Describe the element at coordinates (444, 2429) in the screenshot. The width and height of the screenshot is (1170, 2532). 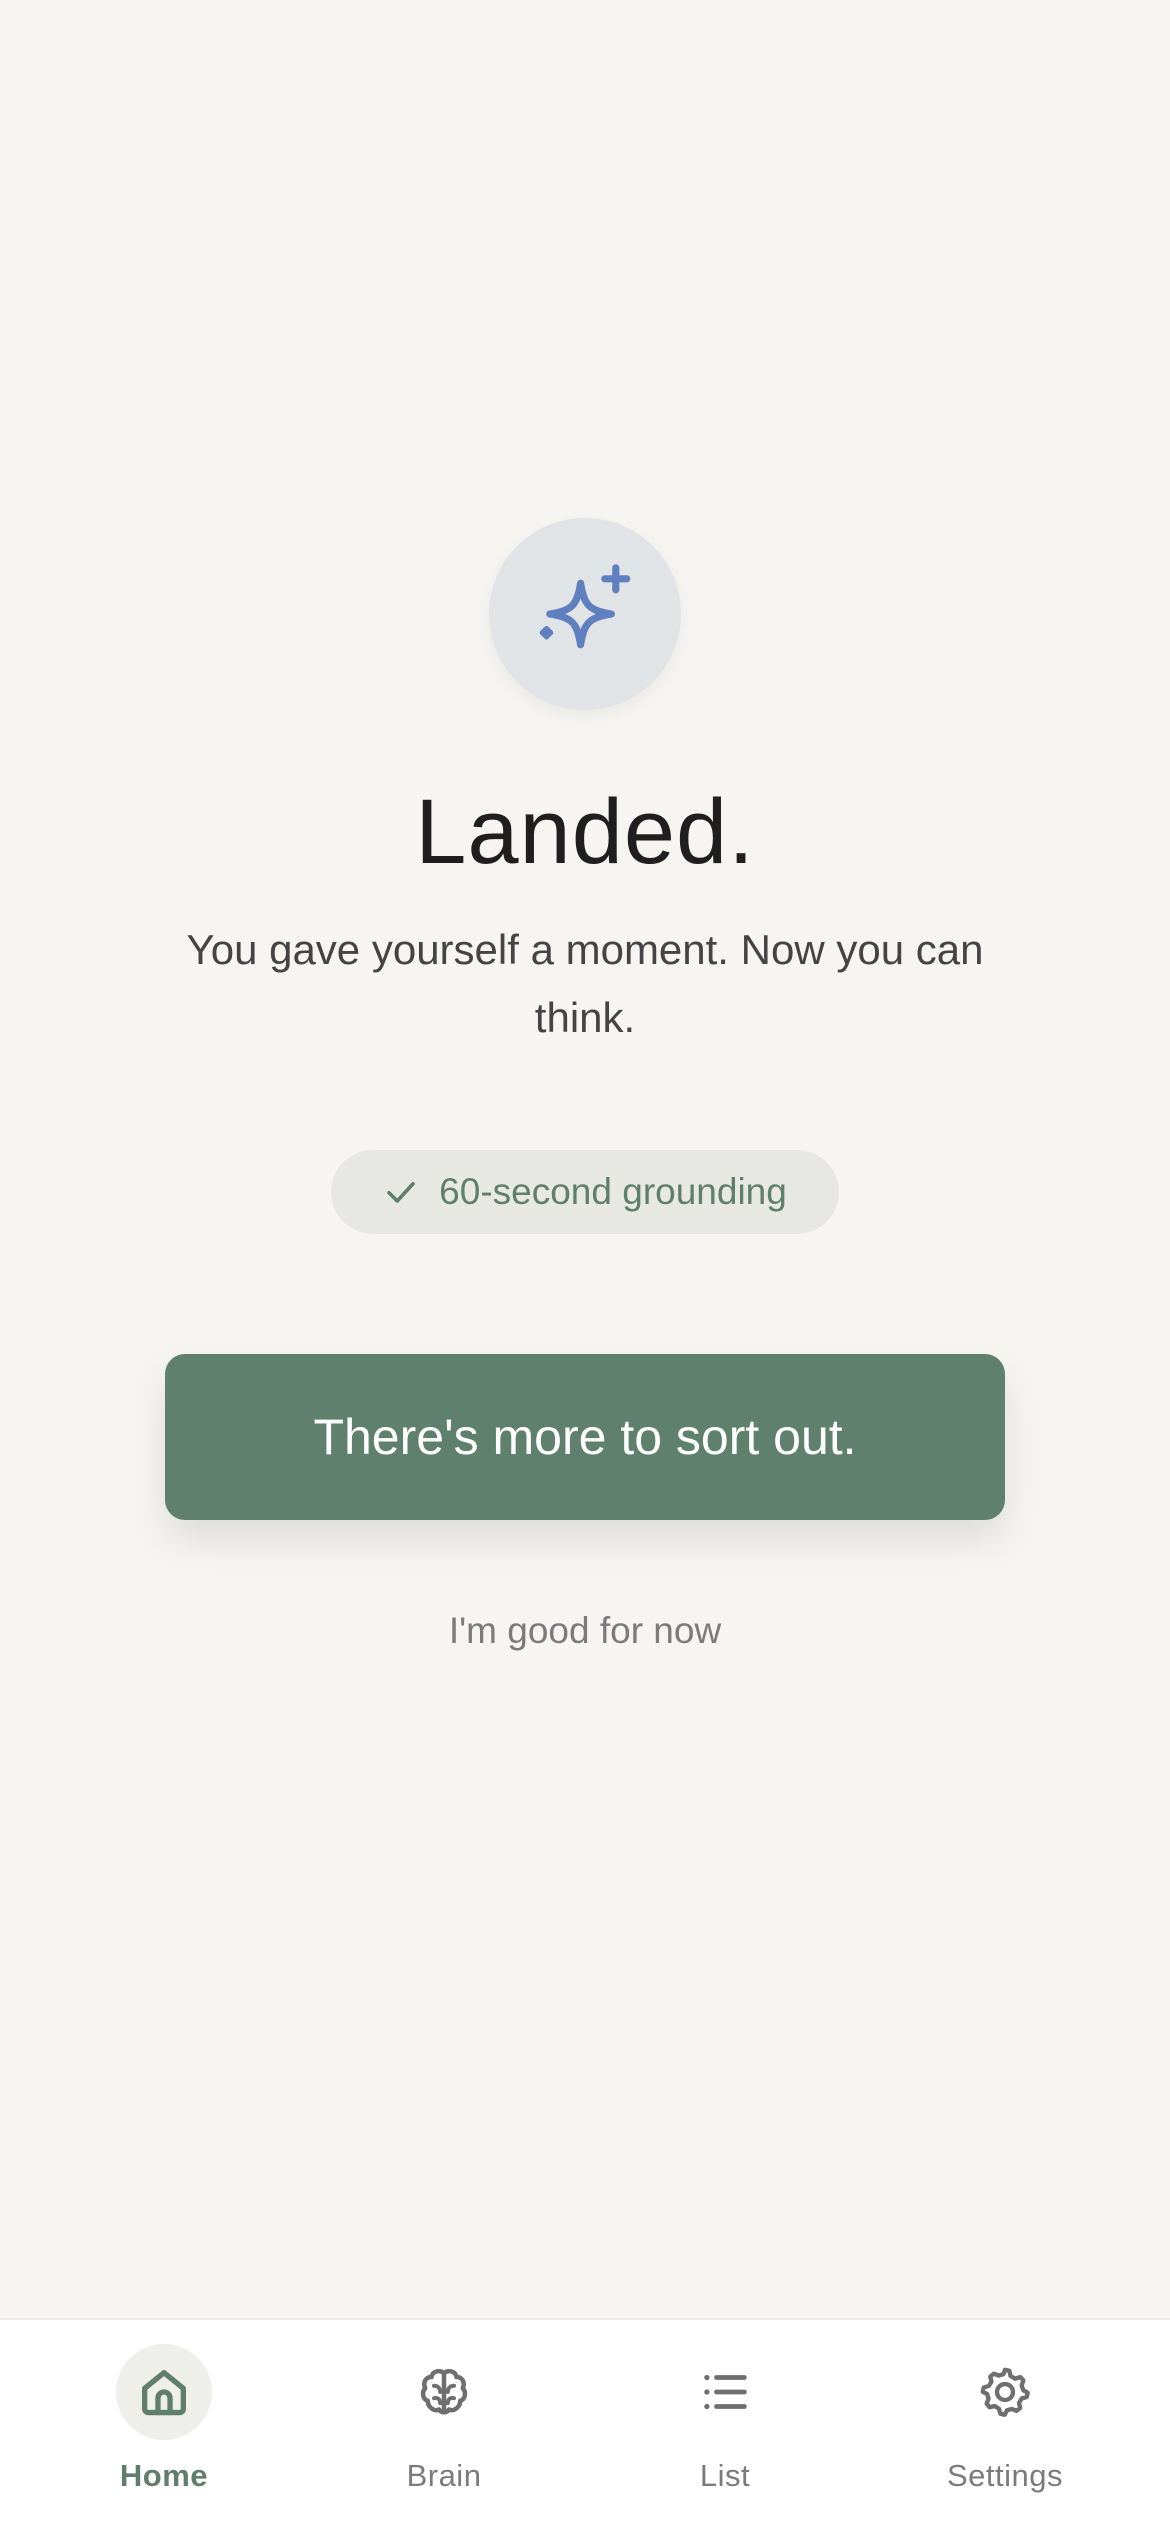
I see `tab-brain: Brain` at that location.